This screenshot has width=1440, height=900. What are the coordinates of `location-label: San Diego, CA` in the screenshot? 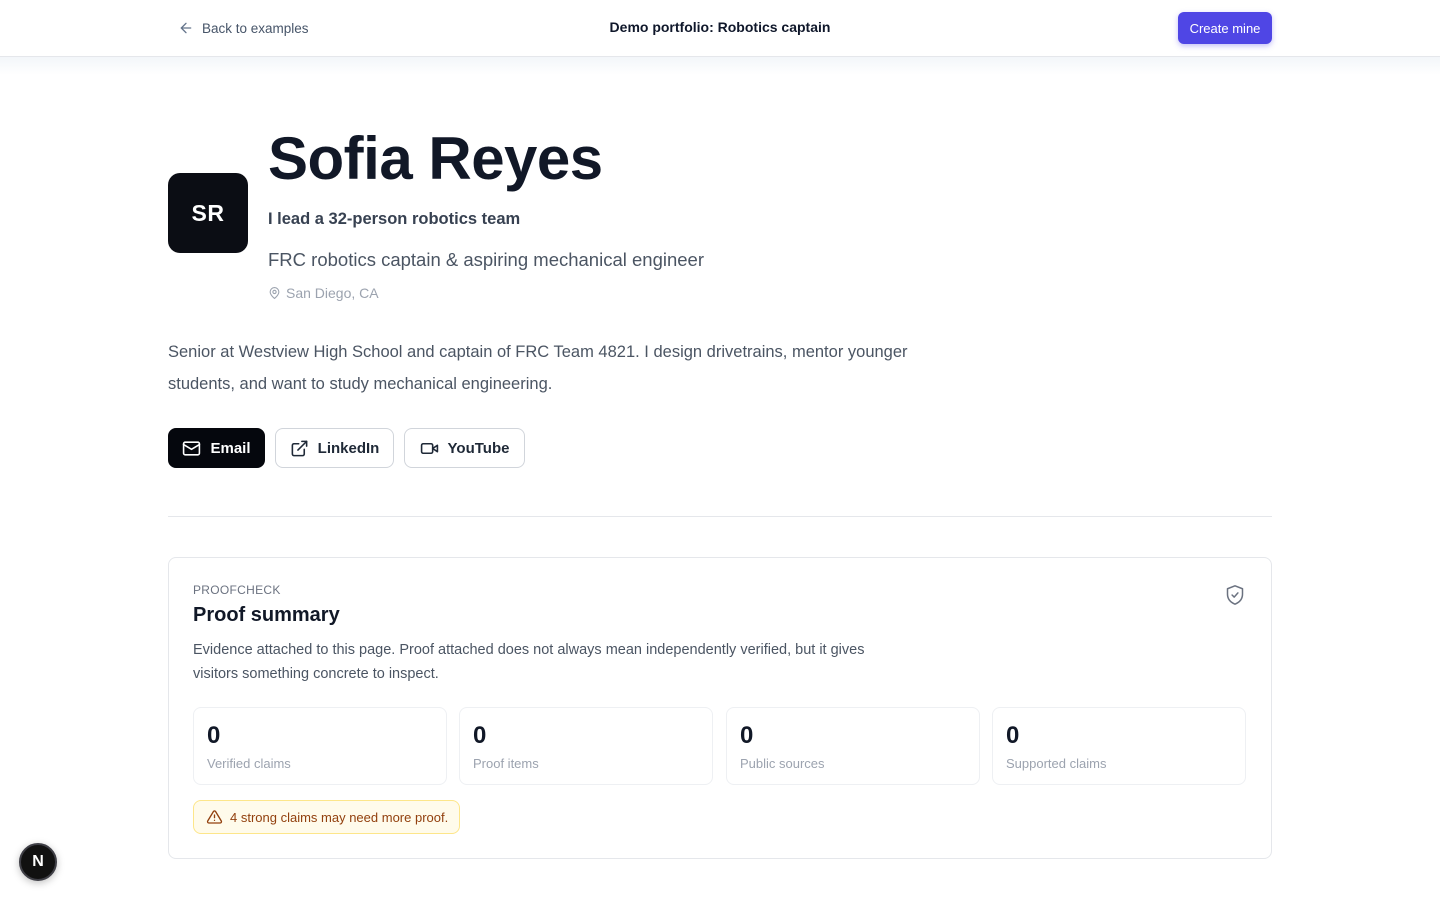 It's located at (332, 293).